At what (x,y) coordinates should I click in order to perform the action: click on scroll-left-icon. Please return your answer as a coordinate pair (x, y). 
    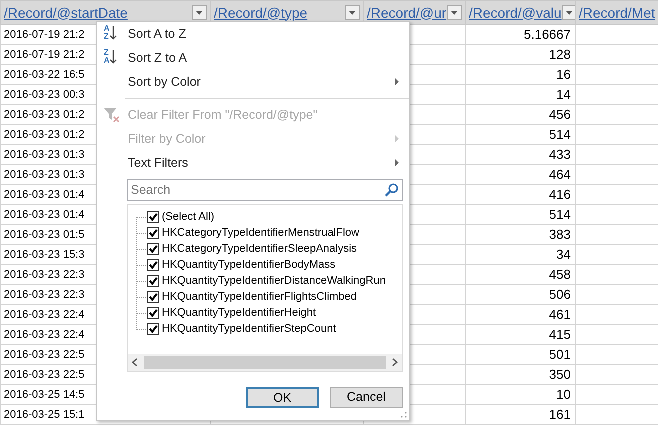
    Looking at the image, I should click on (135, 362).